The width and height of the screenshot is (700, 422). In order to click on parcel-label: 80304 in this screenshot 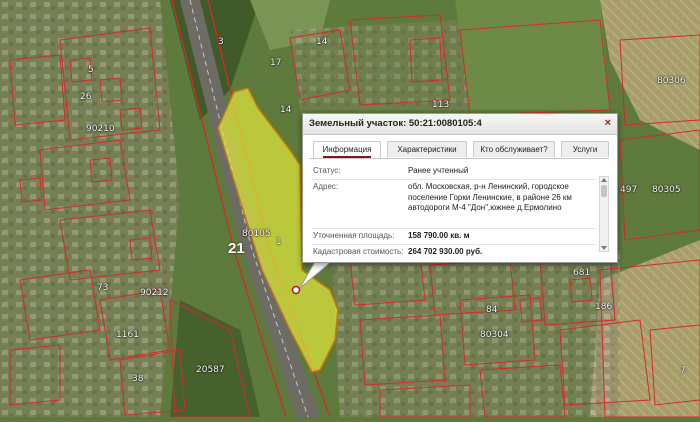, I will do `click(494, 335)`.